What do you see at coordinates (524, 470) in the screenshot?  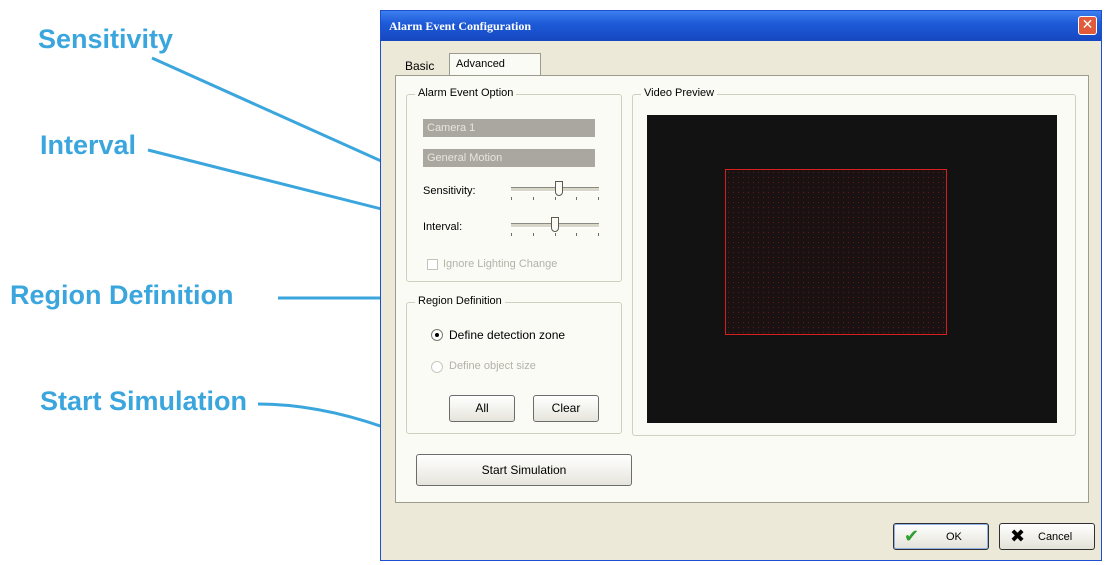 I see `start-simulation-button: Start Simulation` at bounding box center [524, 470].